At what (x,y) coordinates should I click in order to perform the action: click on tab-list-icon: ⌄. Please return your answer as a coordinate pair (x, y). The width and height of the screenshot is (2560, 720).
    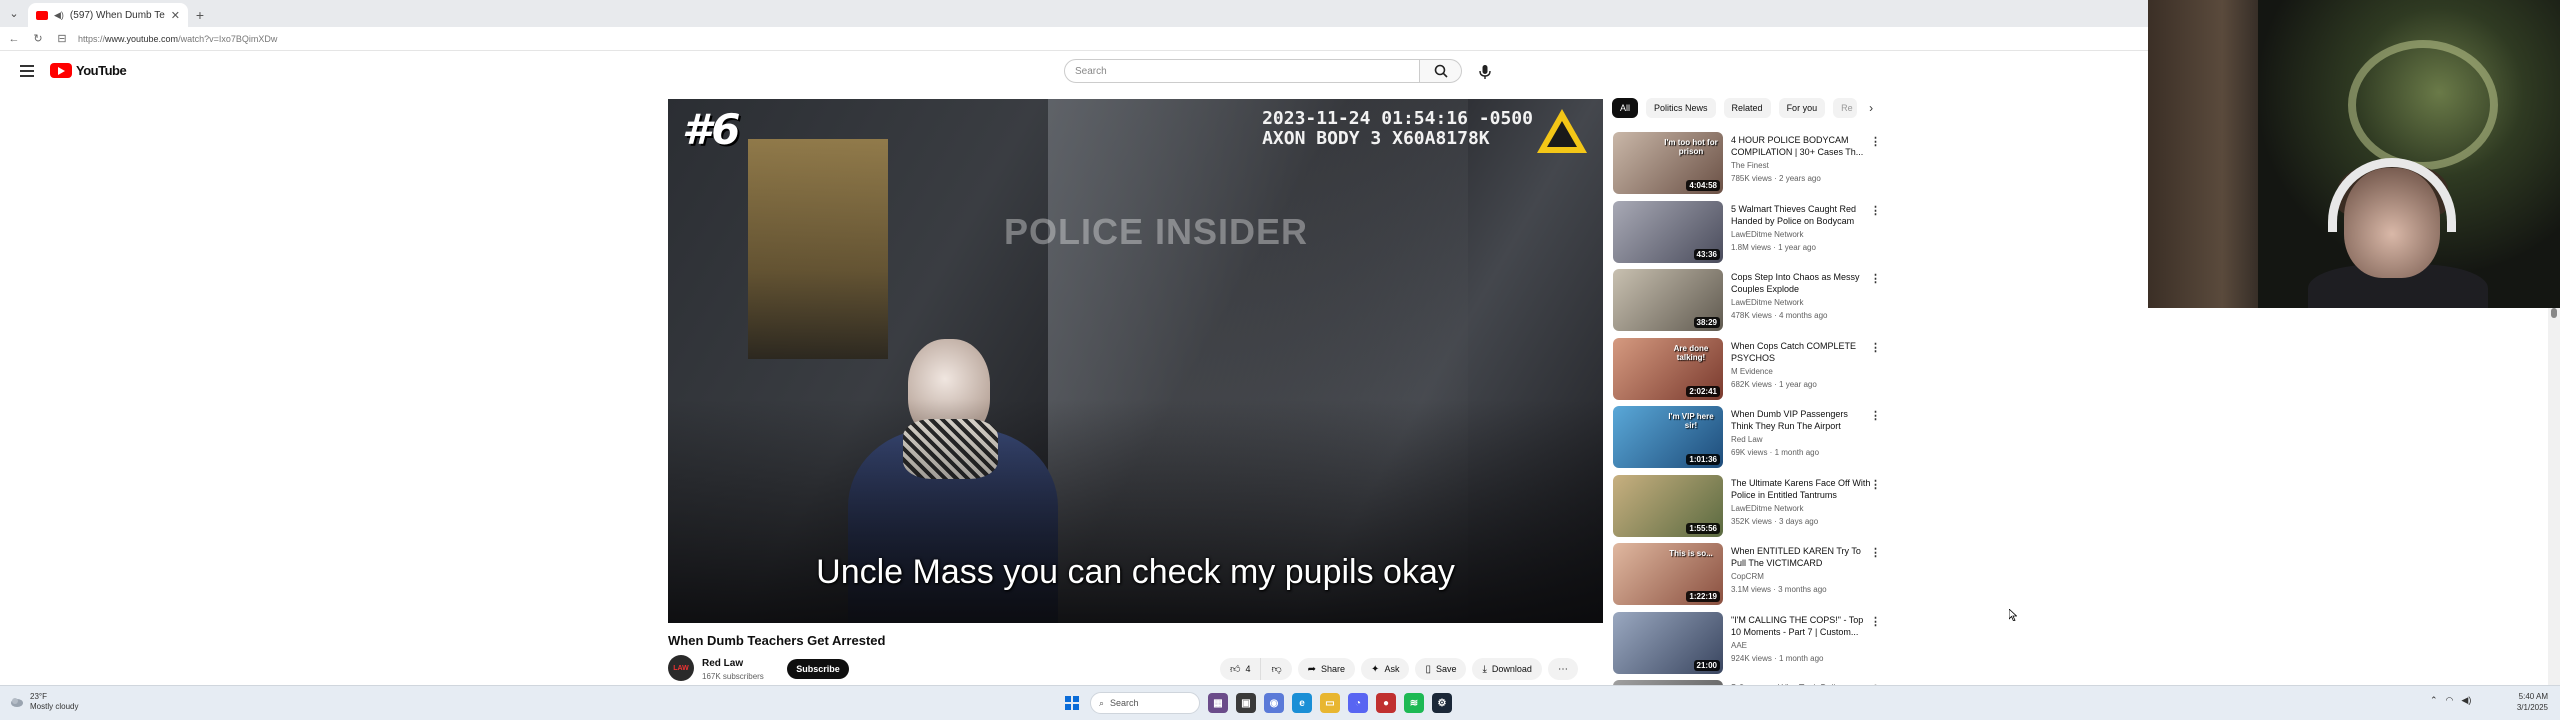
    Looking at the image, I should click on (14, 13).